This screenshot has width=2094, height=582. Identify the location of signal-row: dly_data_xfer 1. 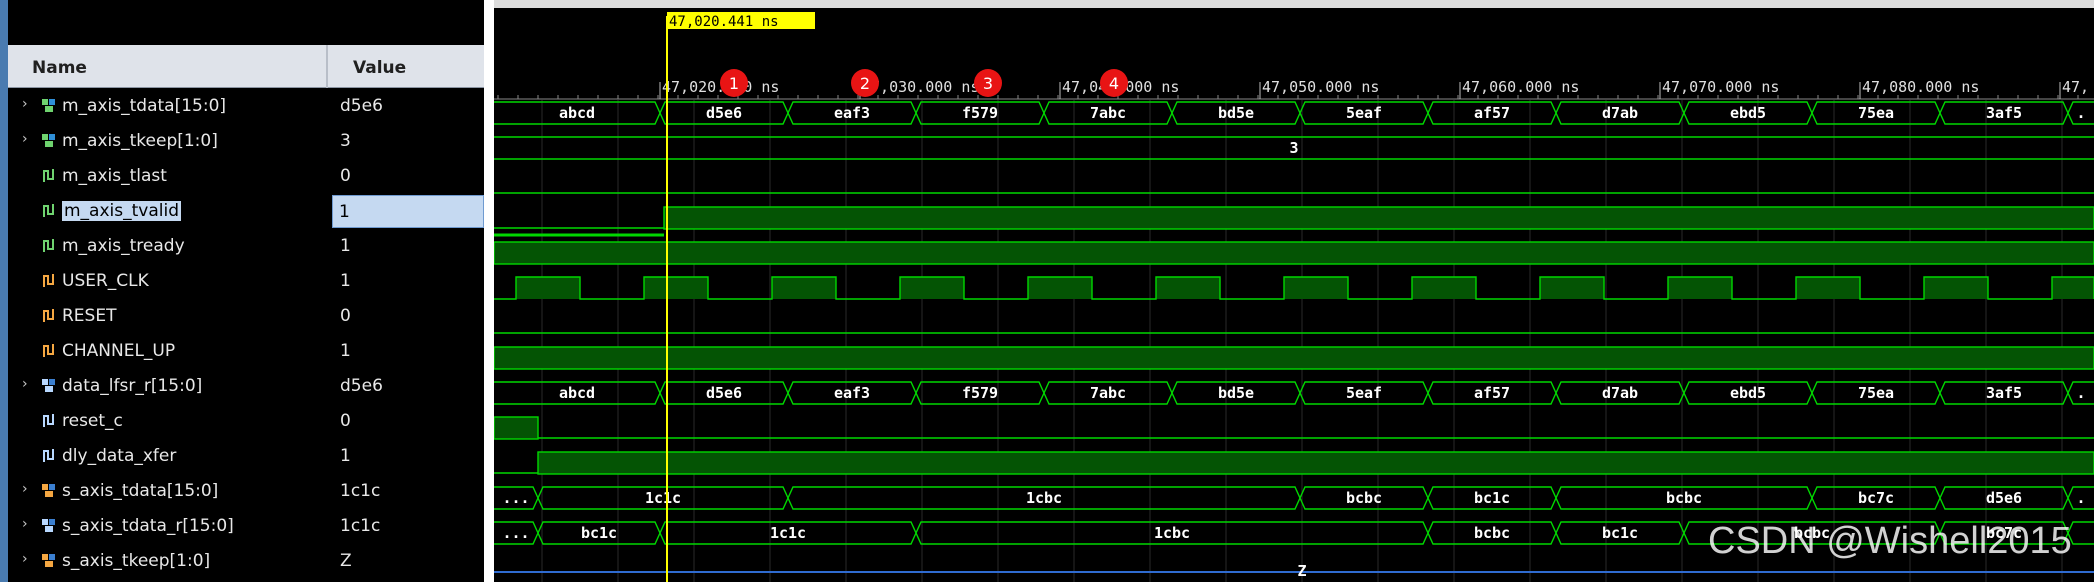
(249, 455).